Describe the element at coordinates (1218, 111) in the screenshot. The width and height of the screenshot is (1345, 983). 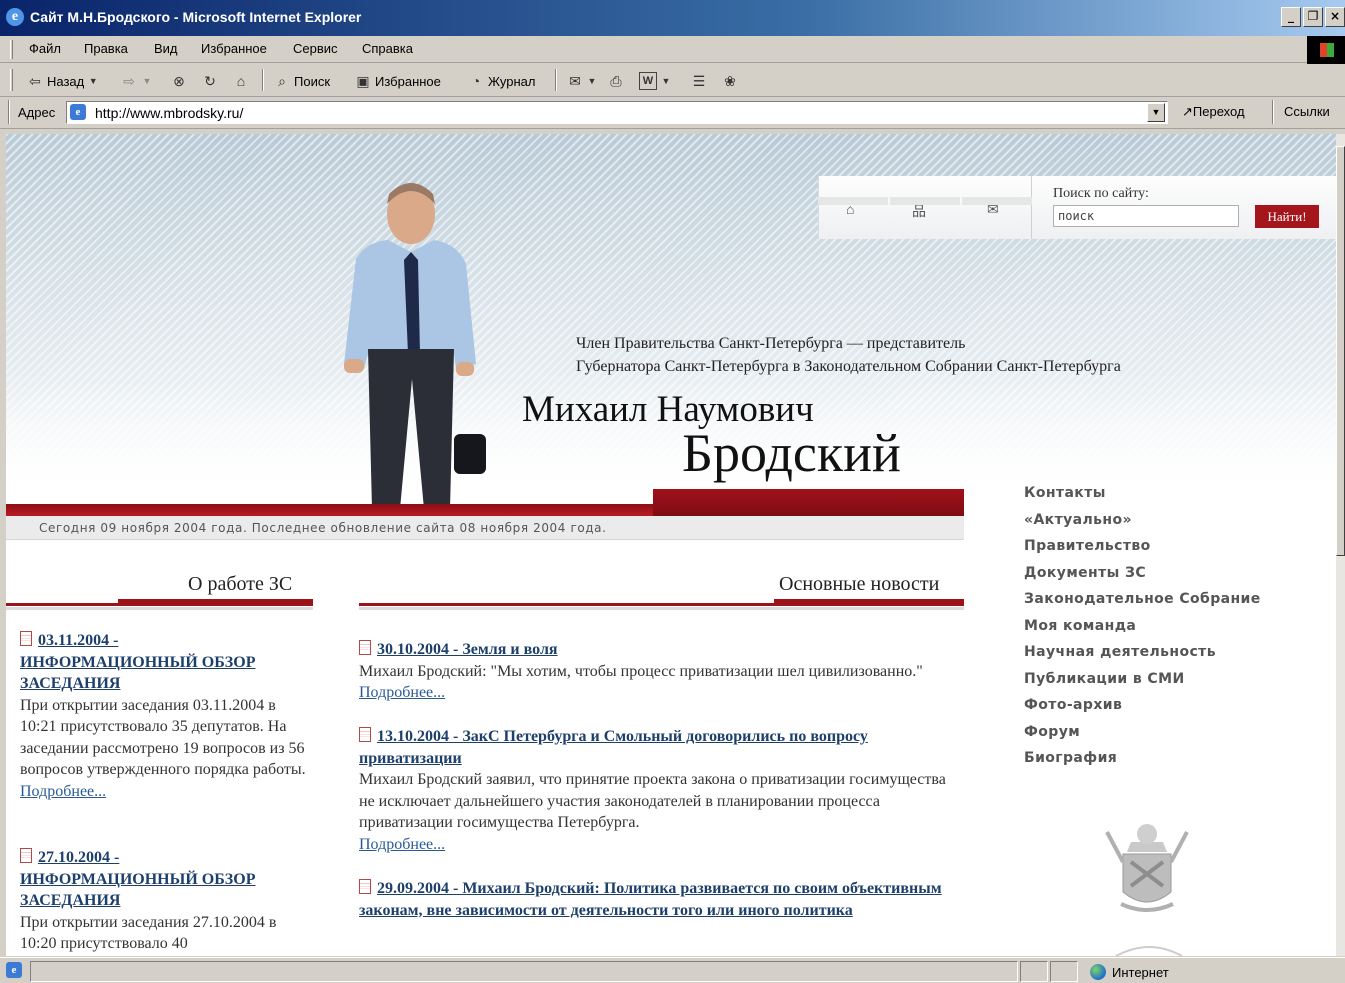
I see `go-label: Переход` at that location.